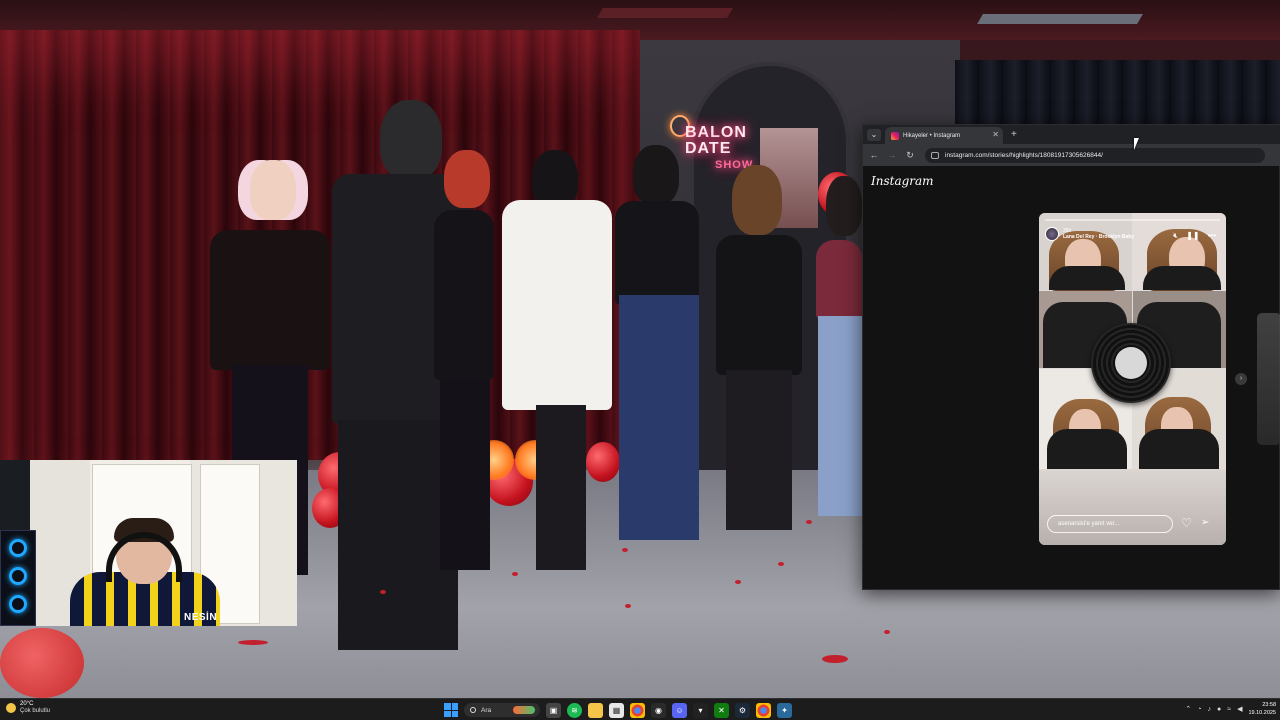  I want to click on task-view-icon: ▣, so click(553, 710).